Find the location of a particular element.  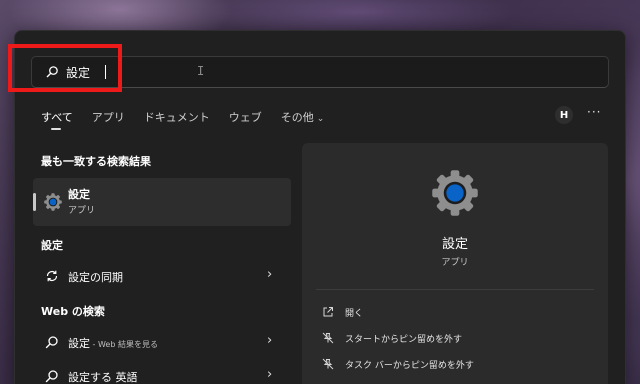

selection-indicator is located at coordinates (34, 202).